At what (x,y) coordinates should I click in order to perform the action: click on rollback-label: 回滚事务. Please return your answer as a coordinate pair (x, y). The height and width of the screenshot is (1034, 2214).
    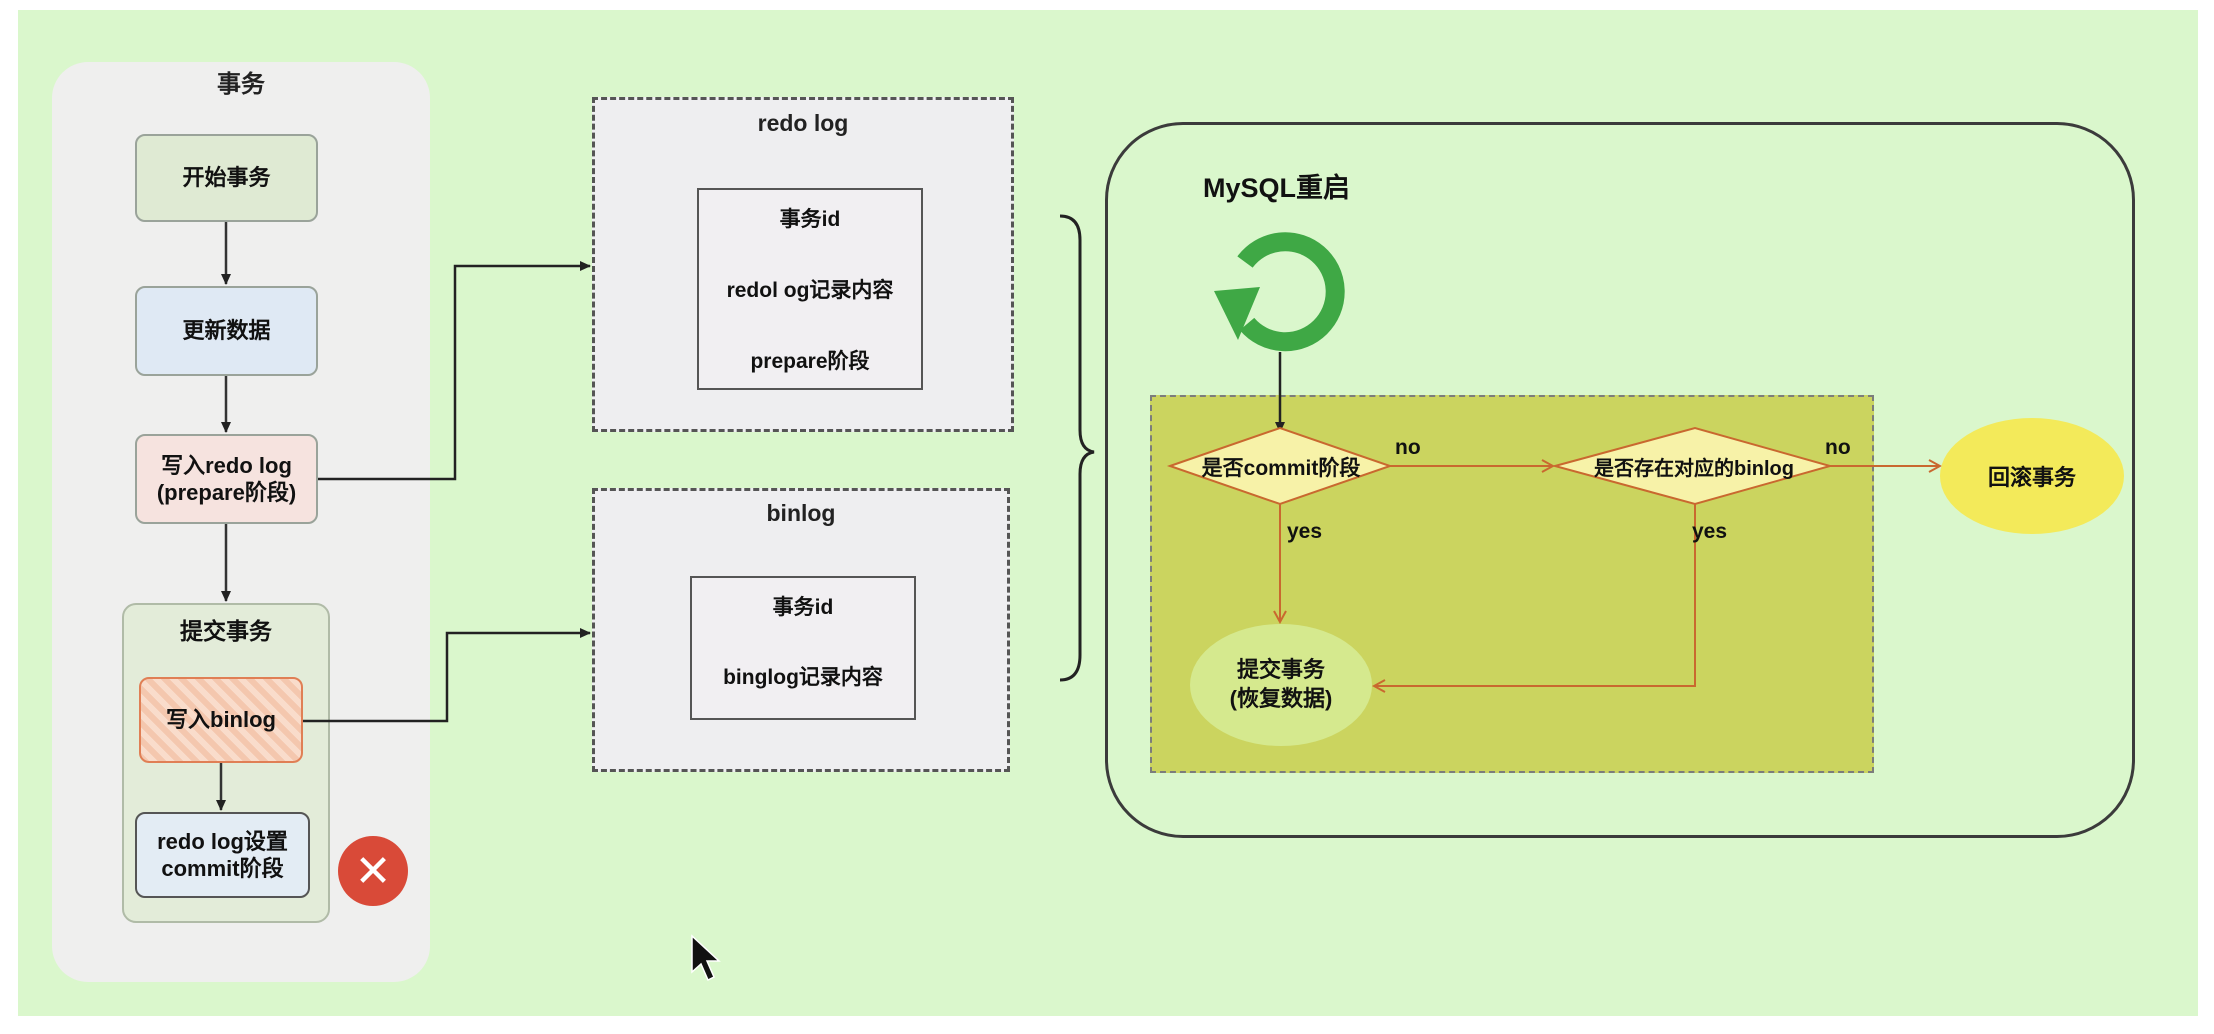
    Looking at the image, I should click on (2031, 477).